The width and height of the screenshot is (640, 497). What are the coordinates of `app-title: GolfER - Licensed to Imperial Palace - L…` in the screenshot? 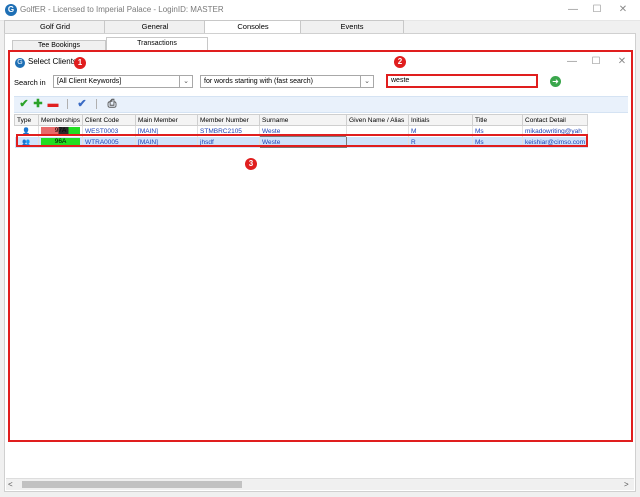 It's located at (122, 9).